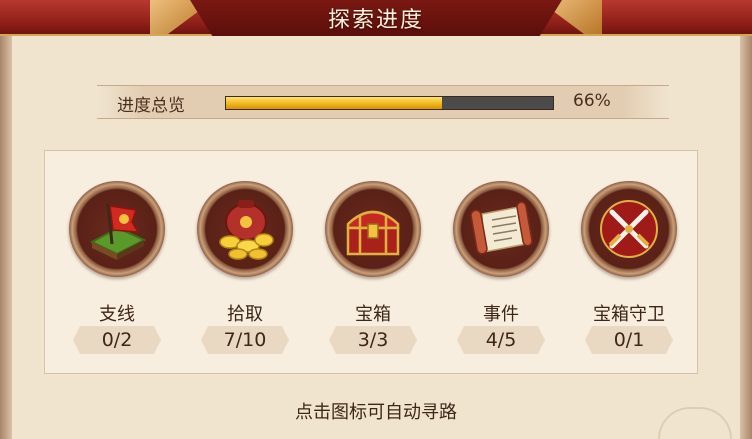 The width and height of the screenshot is (752, 439). I want to click on overview-percent: 66%, so click(592, 101).